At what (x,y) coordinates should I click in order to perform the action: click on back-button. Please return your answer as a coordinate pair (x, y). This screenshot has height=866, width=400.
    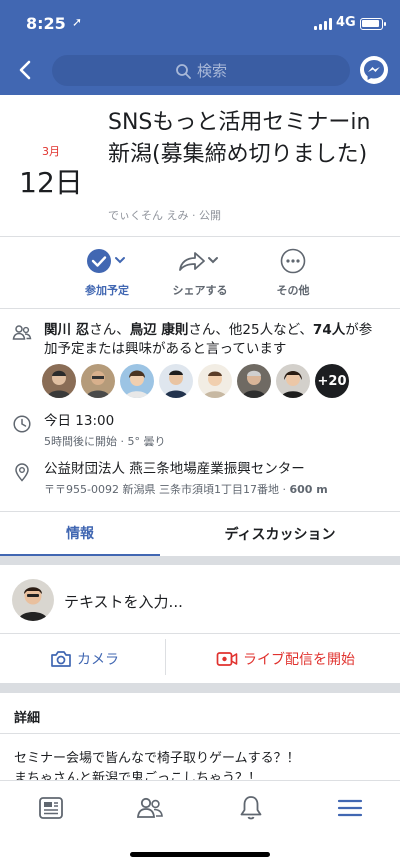
    Looking at the image, I should click on (26, 70).